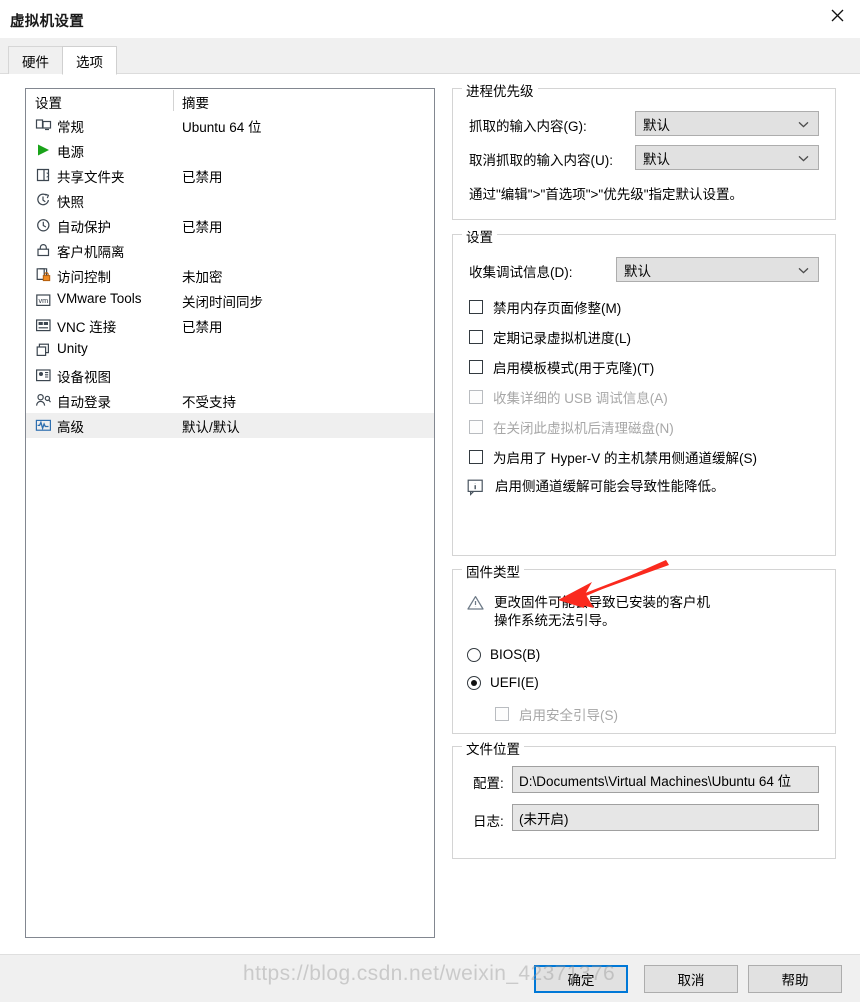 The width and height of the screenshot is (860, 1002). Describe the element at coordinates (43, 400) in the screenshot. I see `autologon-icon` at that location.